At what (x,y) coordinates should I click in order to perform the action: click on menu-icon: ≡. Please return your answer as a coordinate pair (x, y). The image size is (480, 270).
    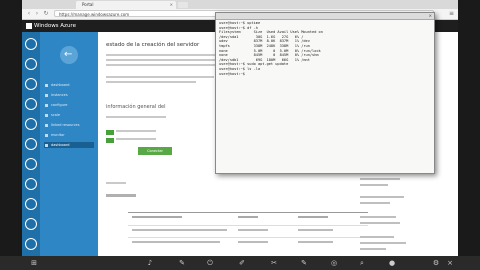
    Looking at the image, I should click on (451, 13).